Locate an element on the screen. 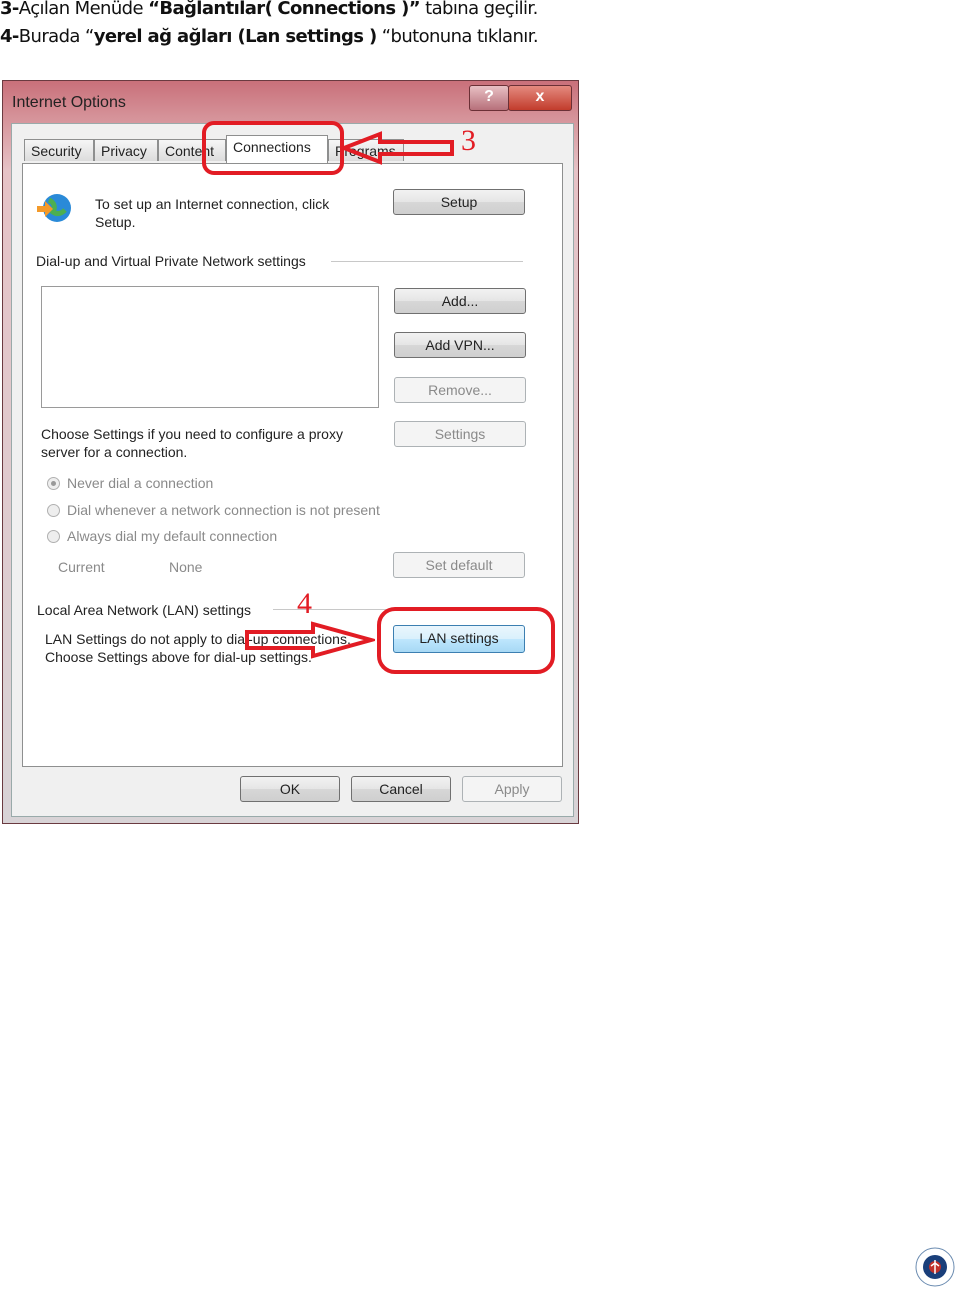  radio-always-dial is located at coordinates (53, 536).